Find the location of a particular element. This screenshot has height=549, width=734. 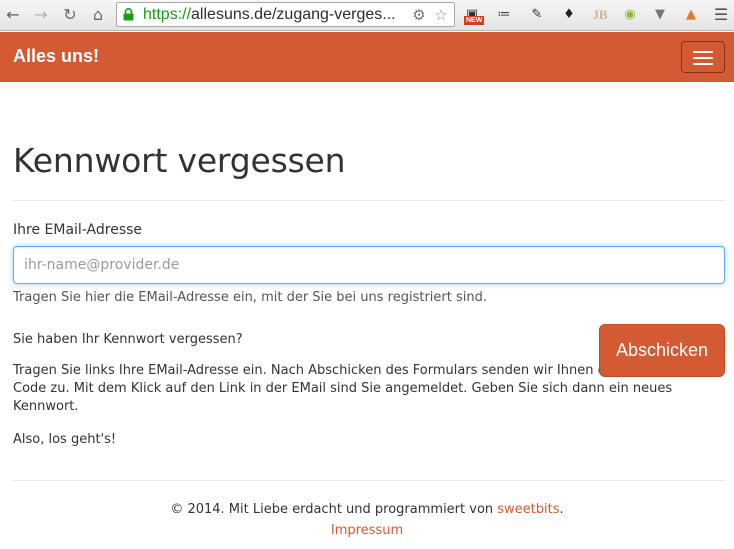

footer-divider is located at coordinates (369, 480).